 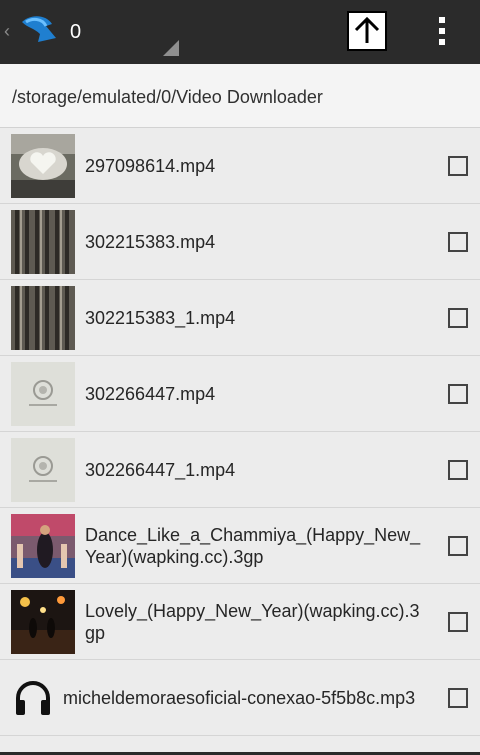 I want to click on file-name: 302266447_1.mp4, so click(x=160, y=469).